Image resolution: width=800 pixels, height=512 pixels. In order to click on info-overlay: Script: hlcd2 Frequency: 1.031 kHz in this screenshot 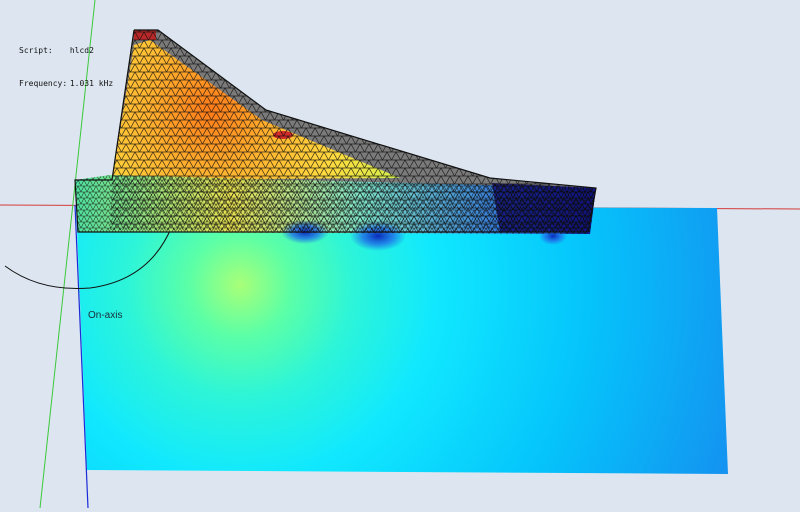, I will do `click(66, 67)`.